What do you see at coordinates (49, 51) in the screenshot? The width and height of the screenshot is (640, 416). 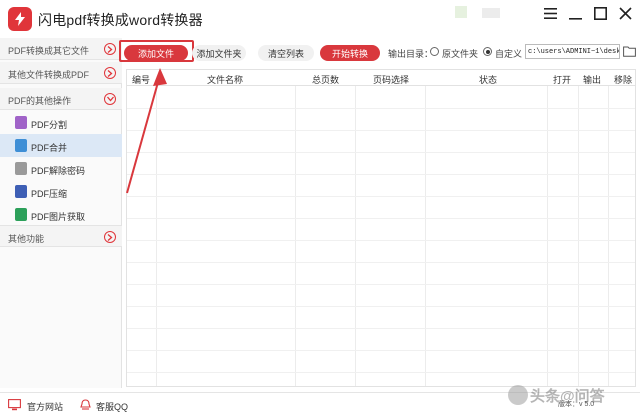 I see `sidebar-category-label: PDF转换成其它文件` at bounding box center [49, 51].